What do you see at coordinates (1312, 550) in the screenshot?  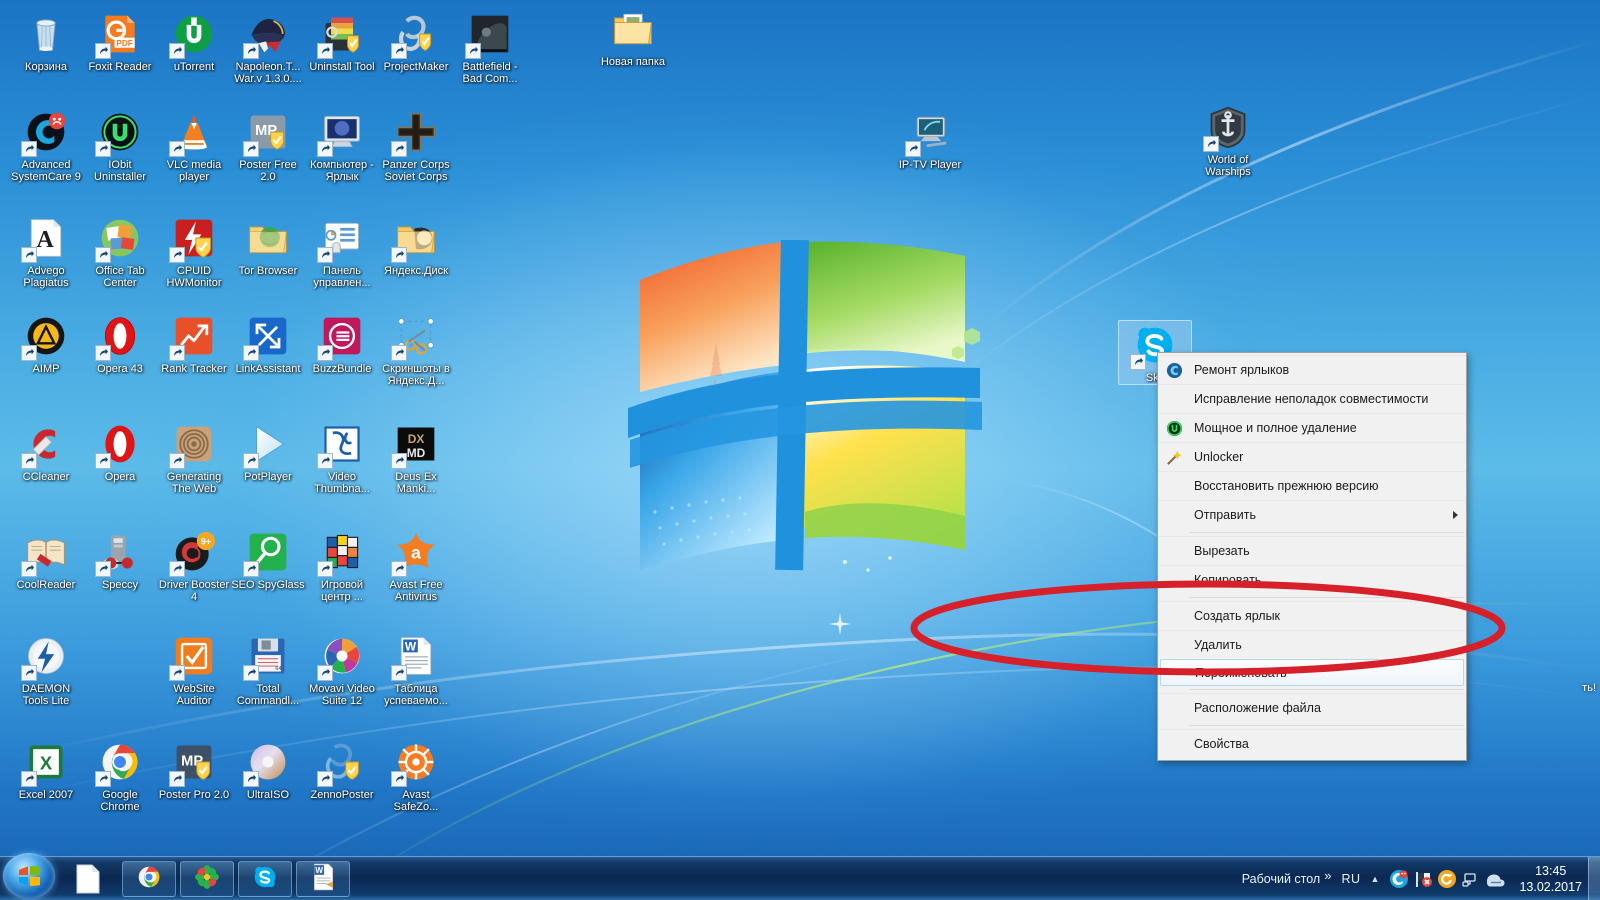 I see `context-menu-item-7: Вырезать` at bounding box center [1312, 550].